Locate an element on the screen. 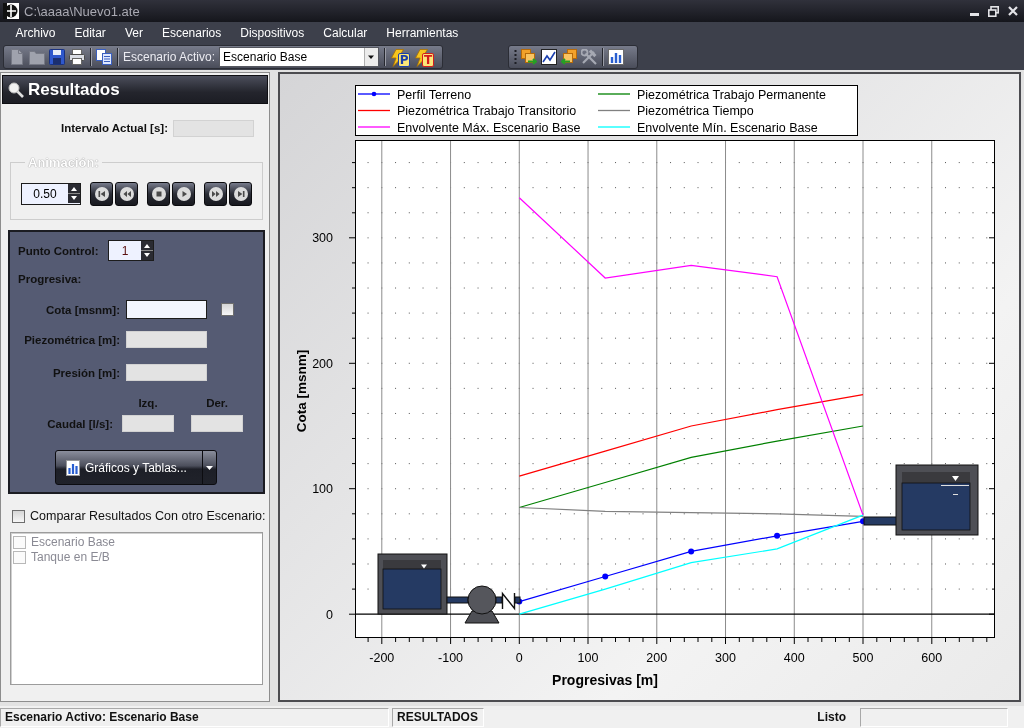 The height and width of the screenshot is (728, 1024). legend-label: Envolvente Máx. Escenario Base is located at coordinates (489, 127).